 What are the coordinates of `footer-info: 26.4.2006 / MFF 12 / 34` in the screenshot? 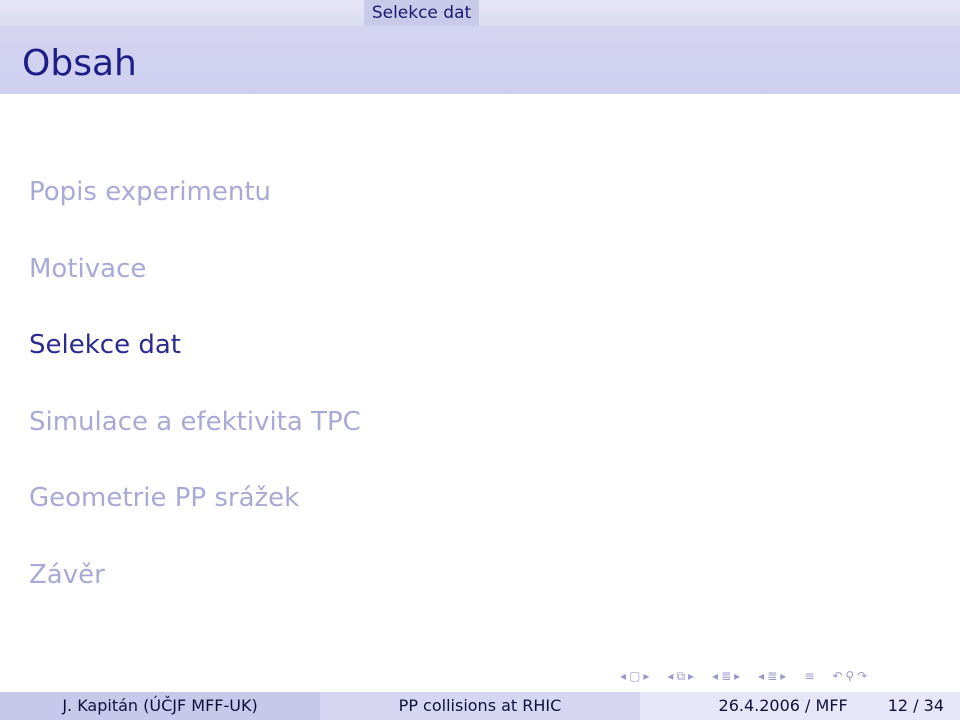 It's located at (800, 706).